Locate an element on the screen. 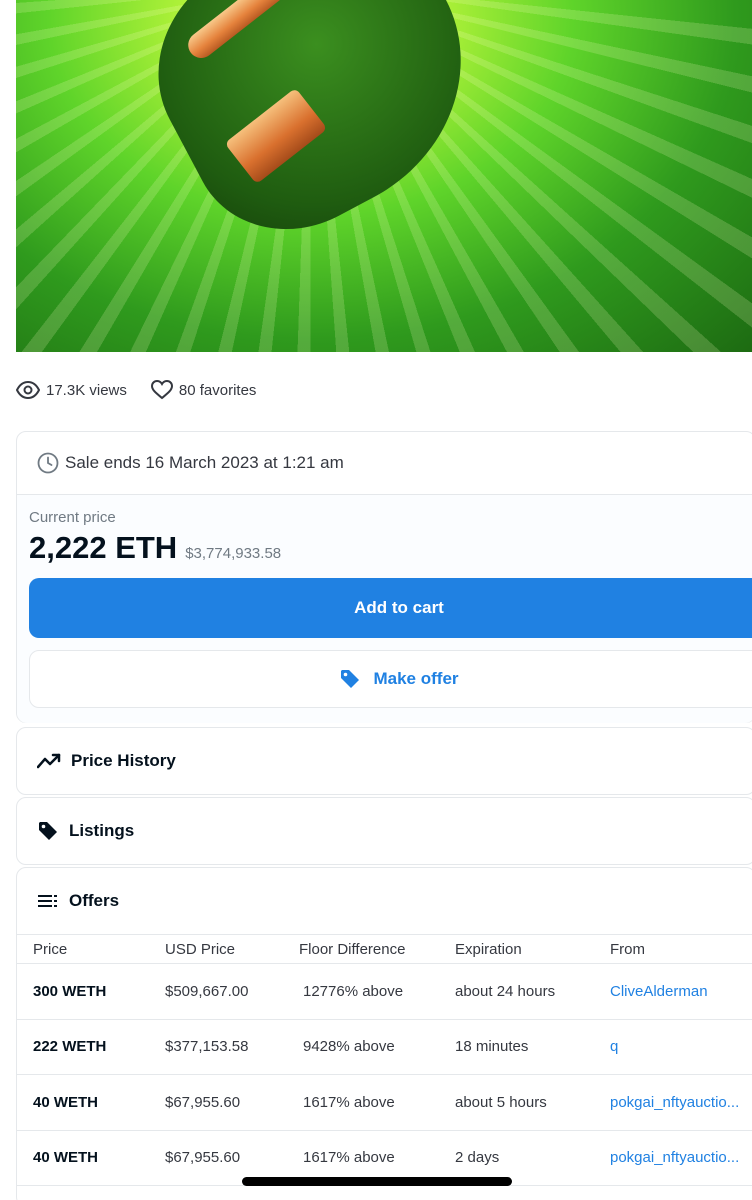 The image size is (752, 1200). offer-expiration: 18 minutes is located at coordinates (492, 1047).